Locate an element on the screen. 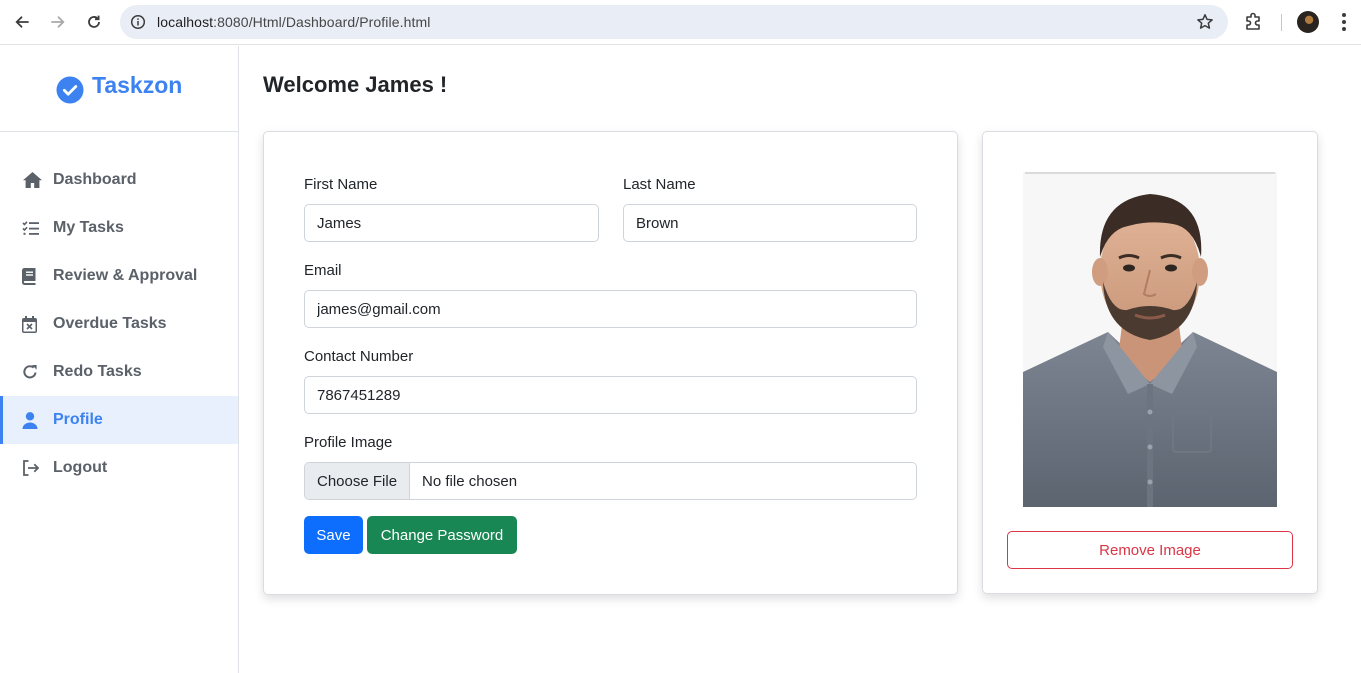  extensions-puzzle-icon is located at coordinates (1254, 22).